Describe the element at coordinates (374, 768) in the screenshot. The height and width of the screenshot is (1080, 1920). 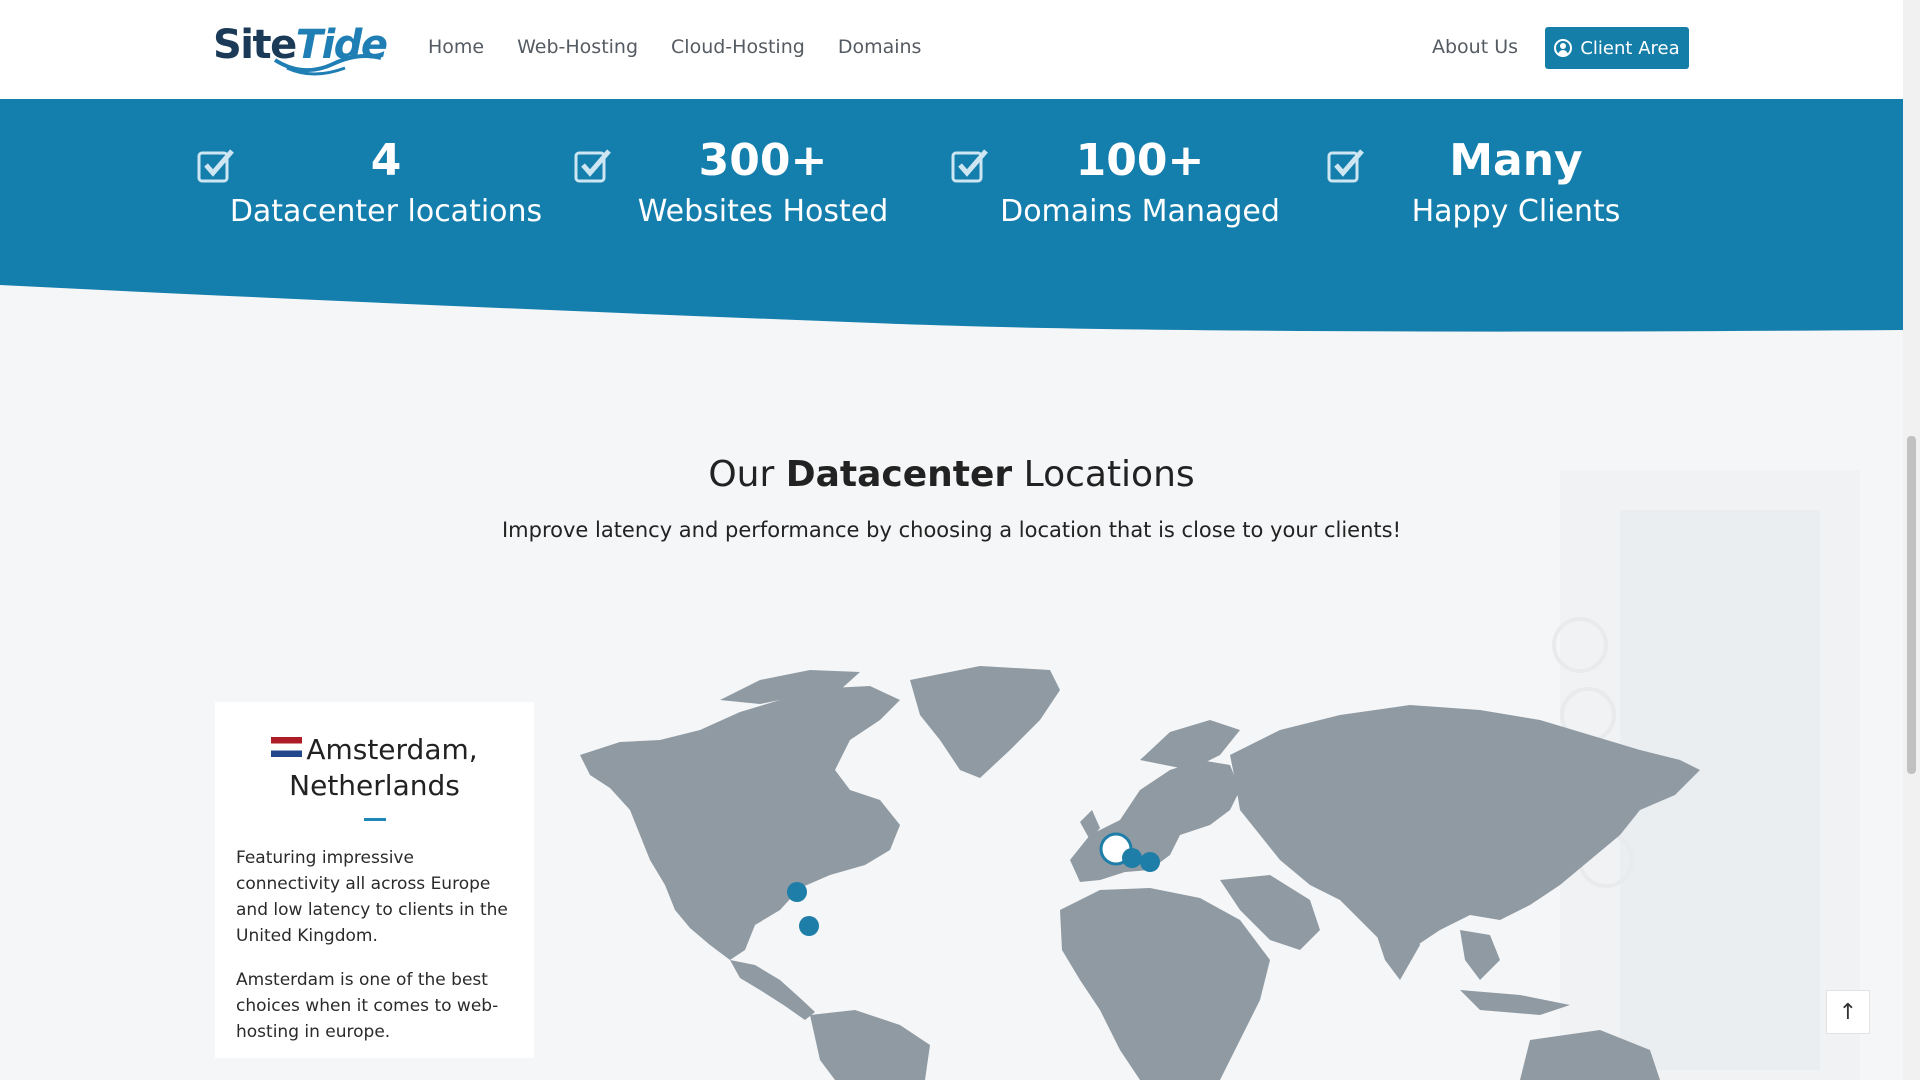
I see `location-card-title: Amsterdam, Netherlands` at that location.